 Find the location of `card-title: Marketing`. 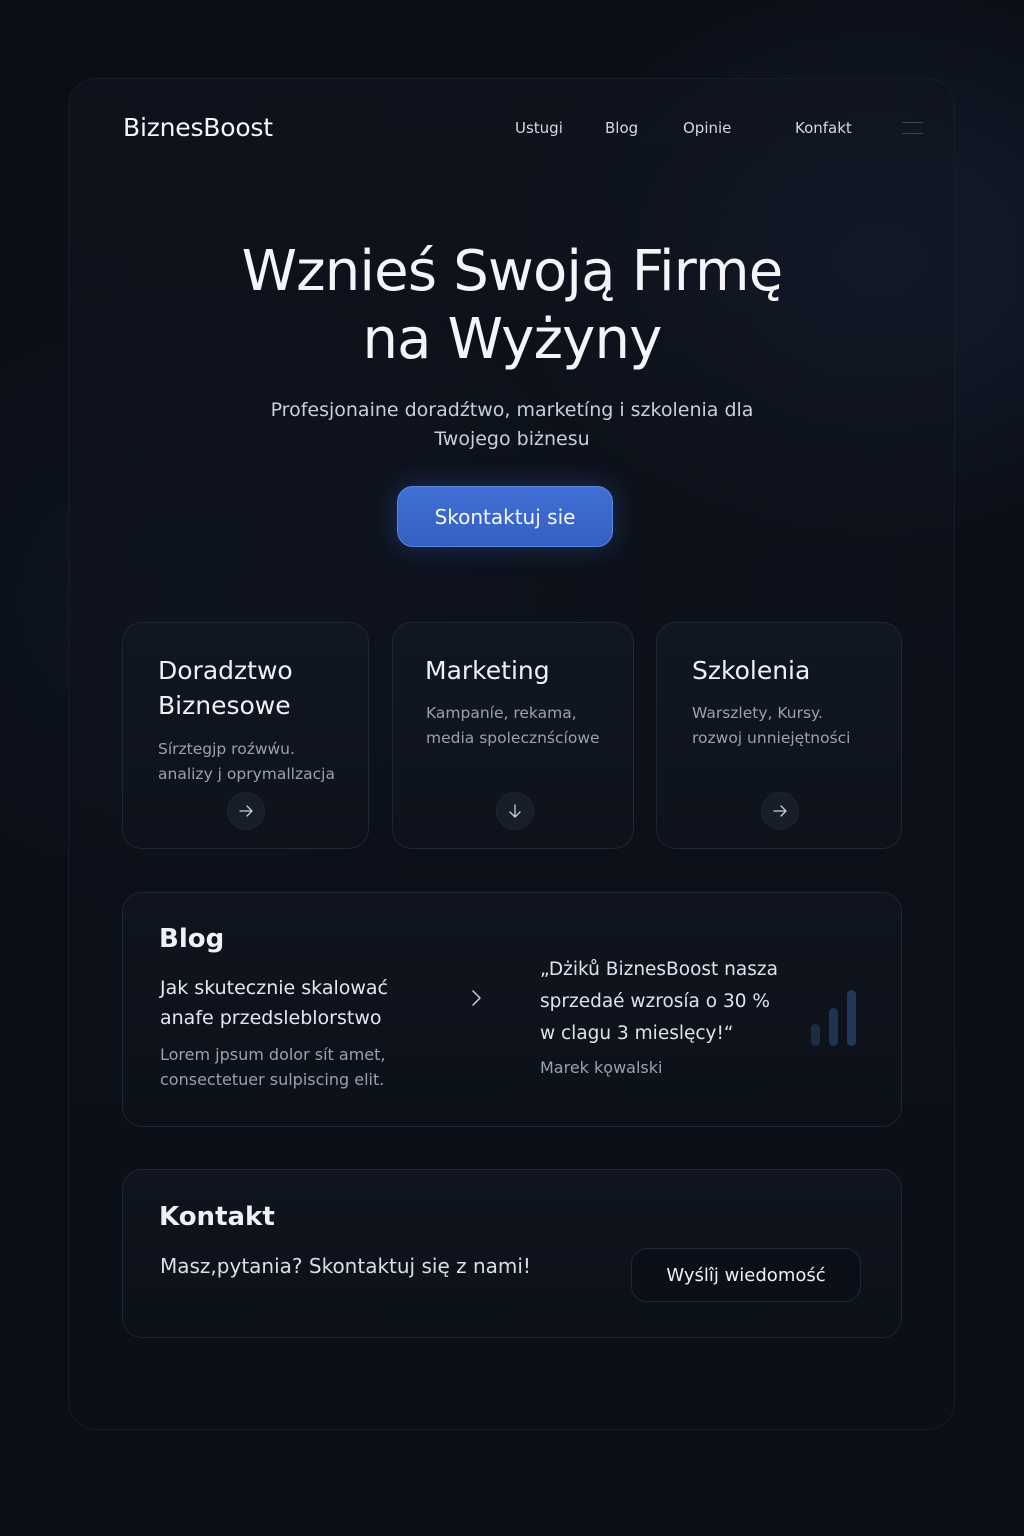

card-title: Marketing is located at coordinates (487, 670).